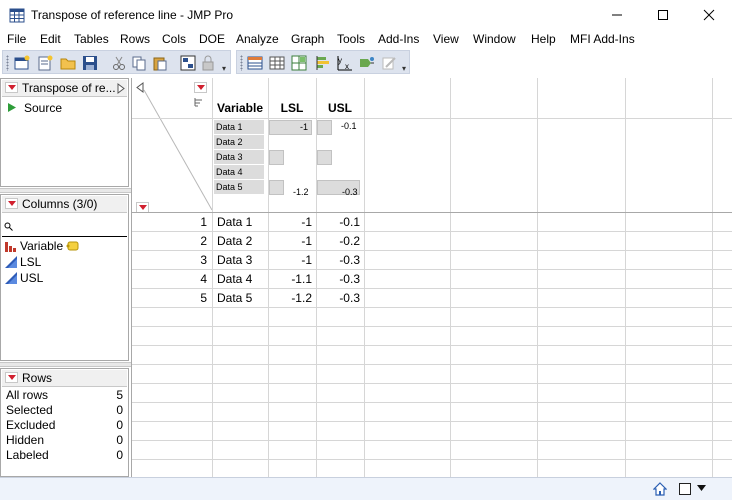  Describe the element at coordinates (709, 15) in the screenshot. I see `close-button` at that location.